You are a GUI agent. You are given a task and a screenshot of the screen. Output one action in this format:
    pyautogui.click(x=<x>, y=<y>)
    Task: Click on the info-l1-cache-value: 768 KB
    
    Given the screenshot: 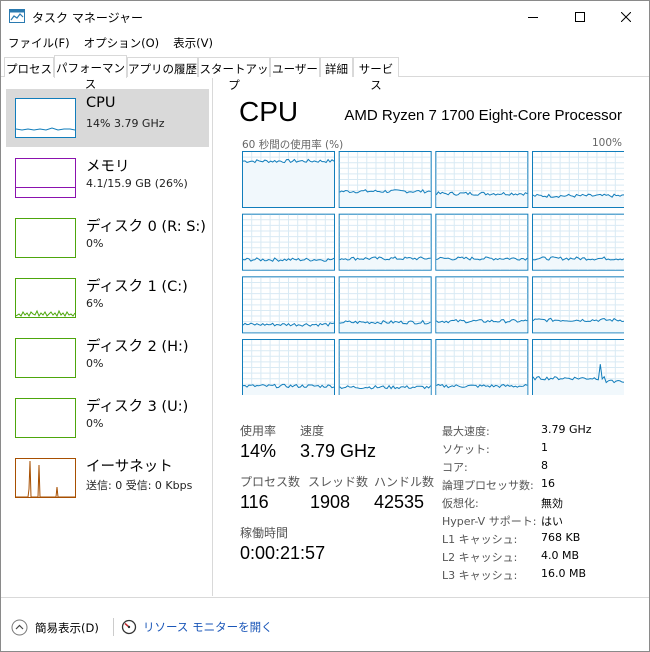 What is the action you would take?
    pyautogui.click(x=561, y=537)
    